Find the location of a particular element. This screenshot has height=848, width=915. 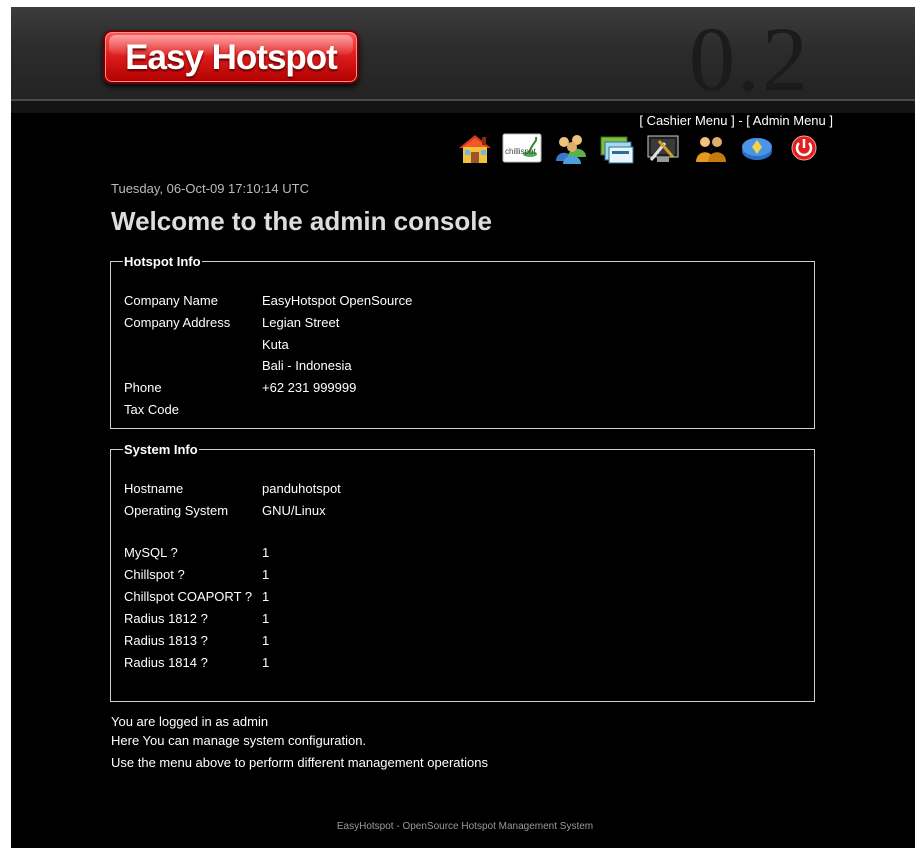

chillispot-icon: chillispot is located at coordinates (522, 149).